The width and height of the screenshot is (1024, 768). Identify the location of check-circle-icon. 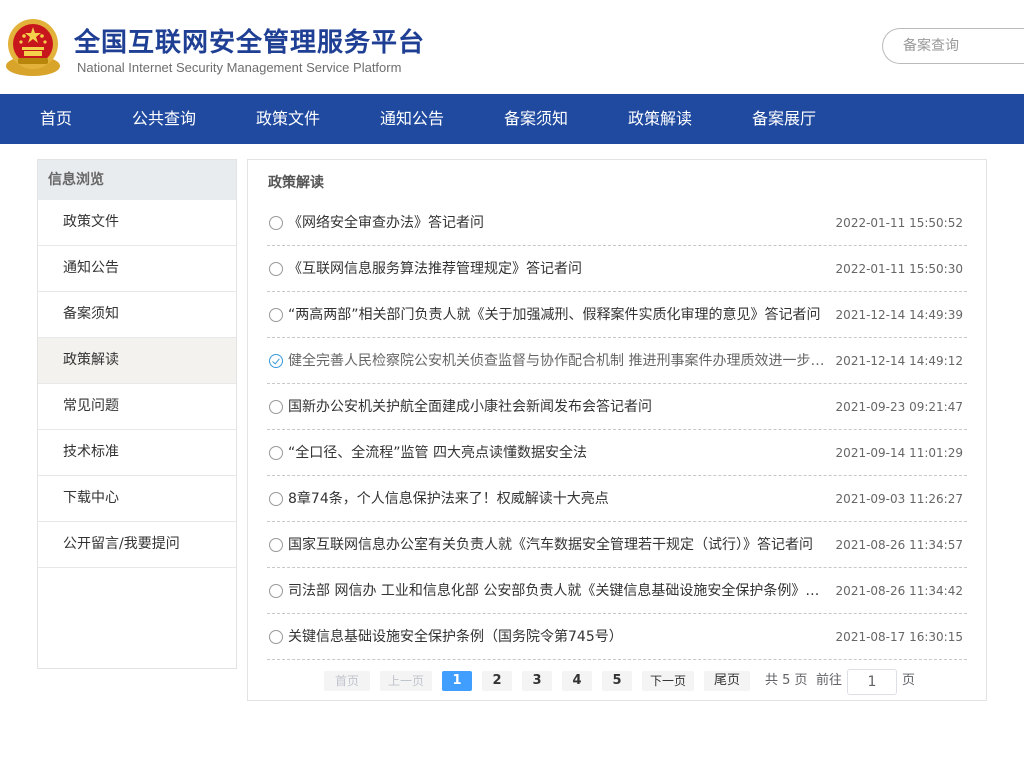
(276, 361).